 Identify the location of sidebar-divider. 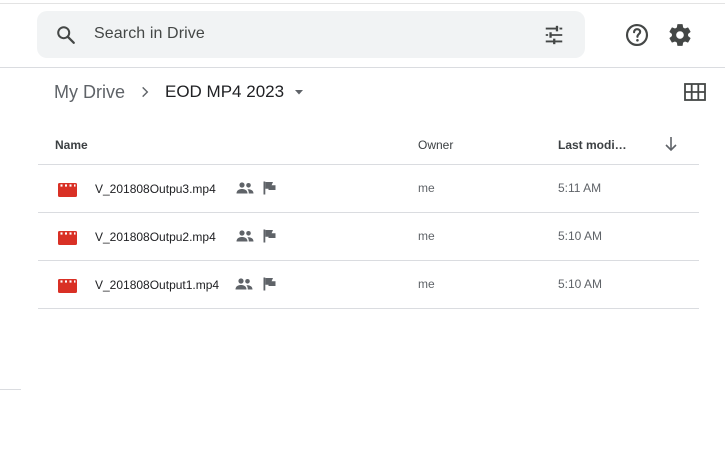
(10, 389).